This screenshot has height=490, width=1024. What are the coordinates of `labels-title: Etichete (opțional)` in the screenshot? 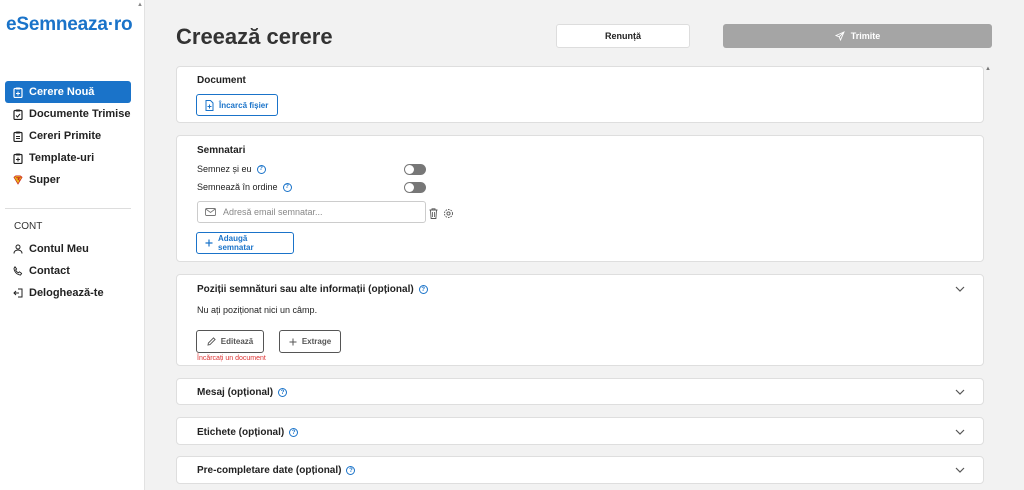 It's located at (241, 432).